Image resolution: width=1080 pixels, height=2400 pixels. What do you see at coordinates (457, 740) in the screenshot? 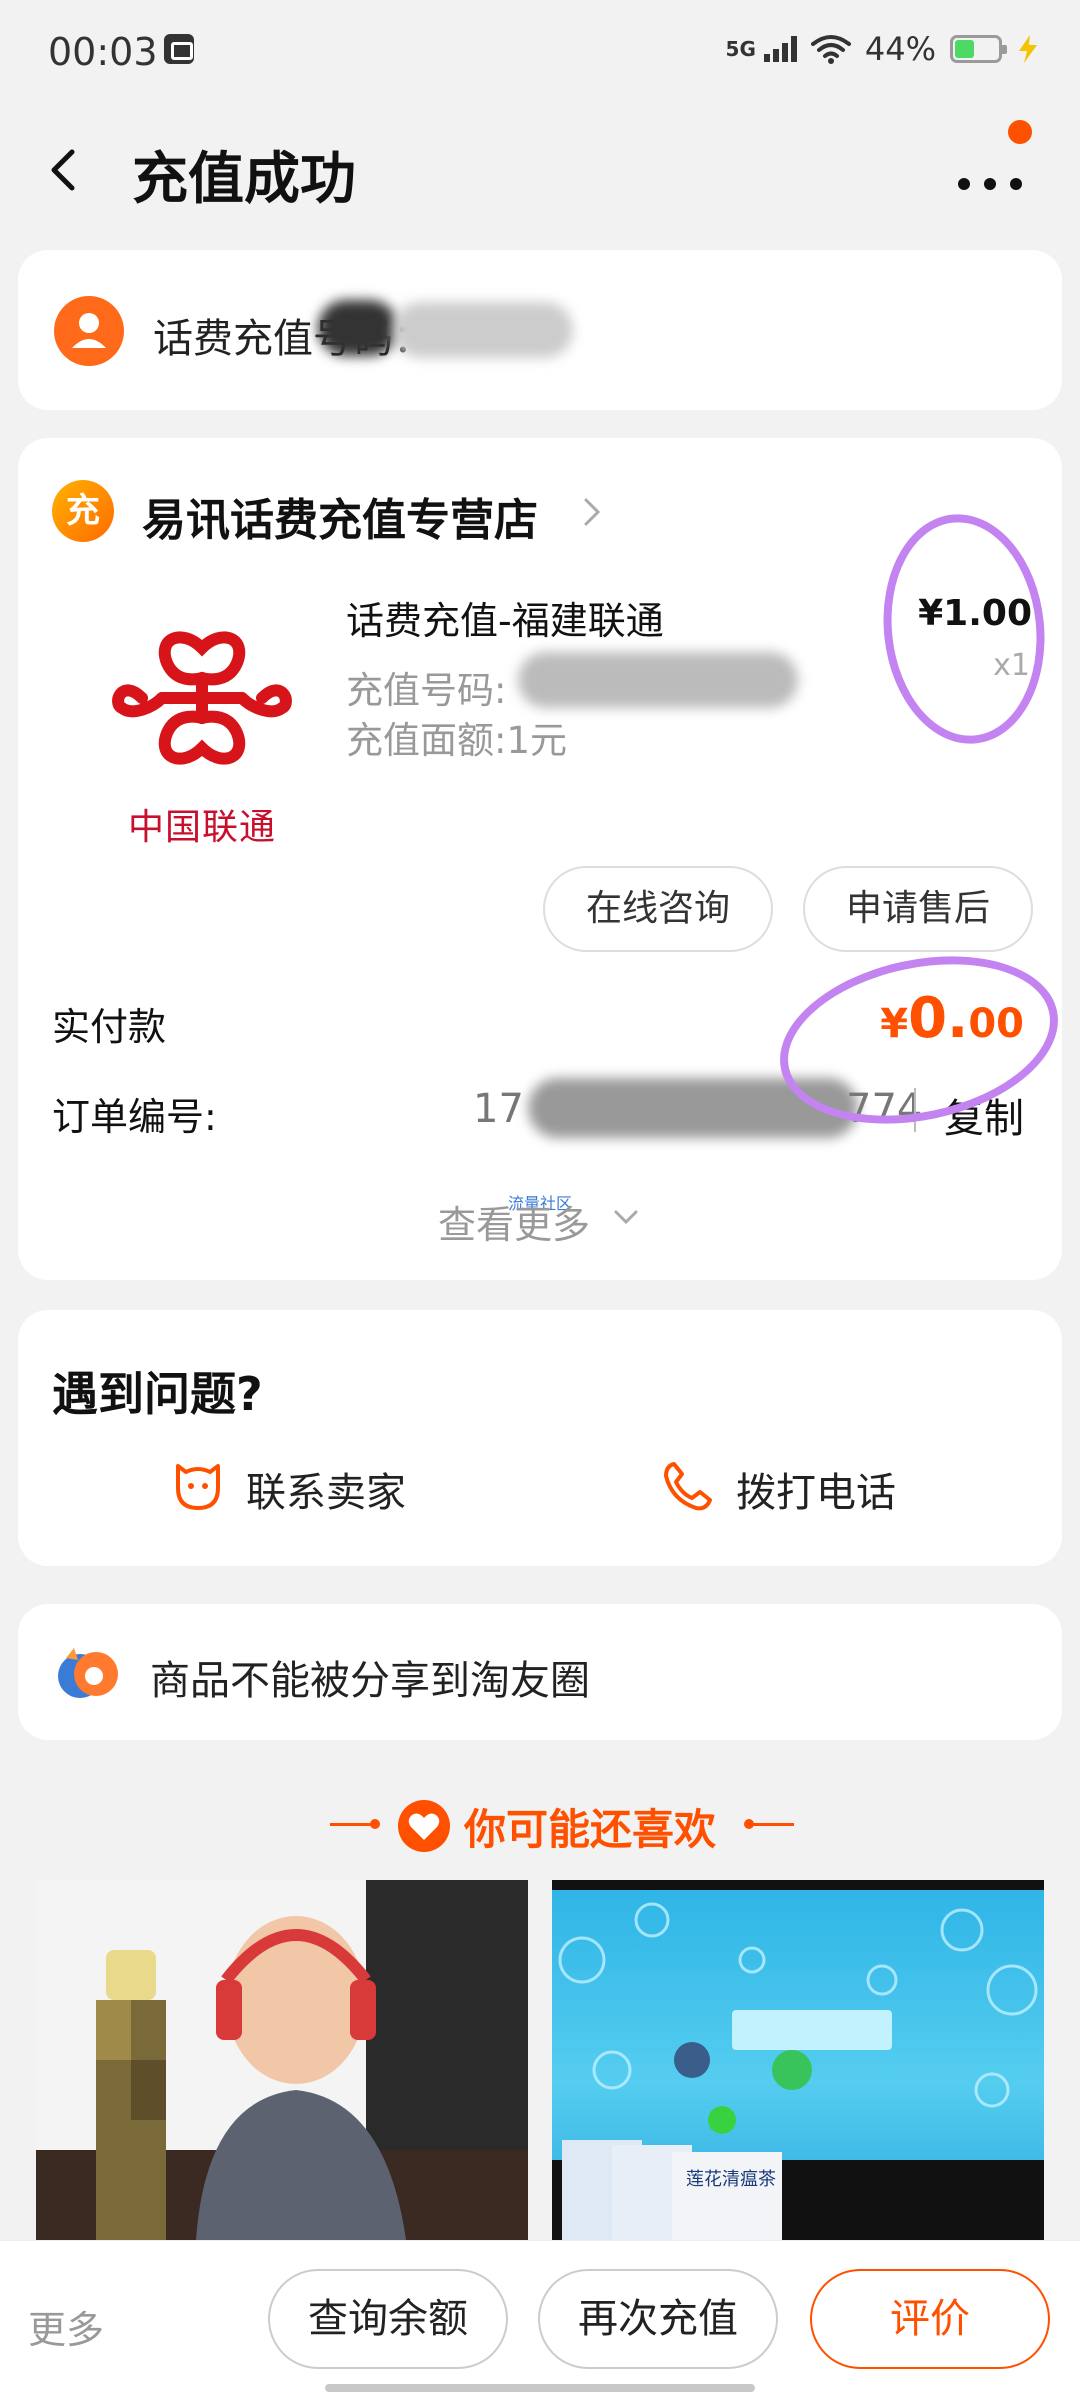
I see `recharge-amount: 充值面额:1元` at bounding box center [457, 740].